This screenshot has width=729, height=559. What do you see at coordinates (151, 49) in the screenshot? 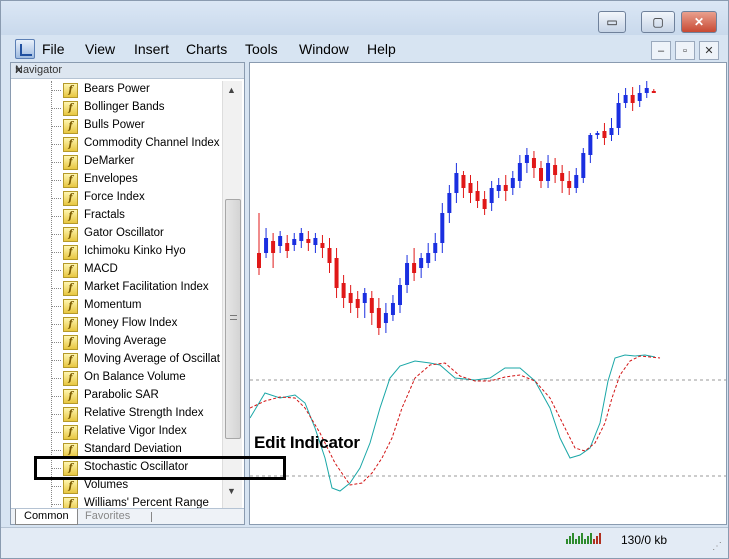
I see `menu-insert: Insert` at bounding box center [151, 49].